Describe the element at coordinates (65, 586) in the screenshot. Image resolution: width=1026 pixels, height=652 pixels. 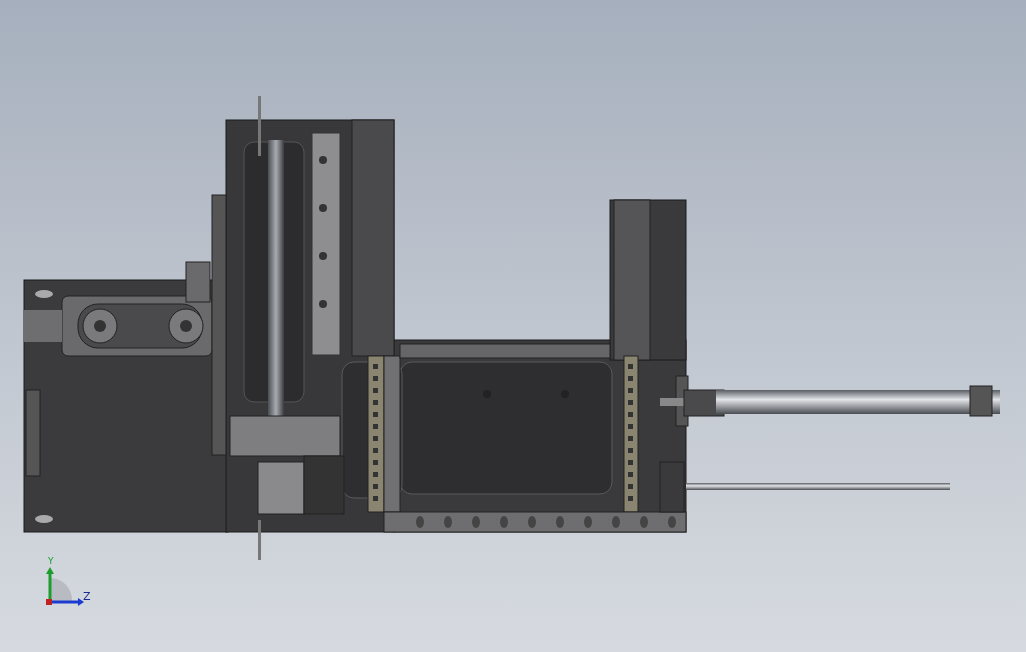
I see `coordinate-triad-icon` at that location.